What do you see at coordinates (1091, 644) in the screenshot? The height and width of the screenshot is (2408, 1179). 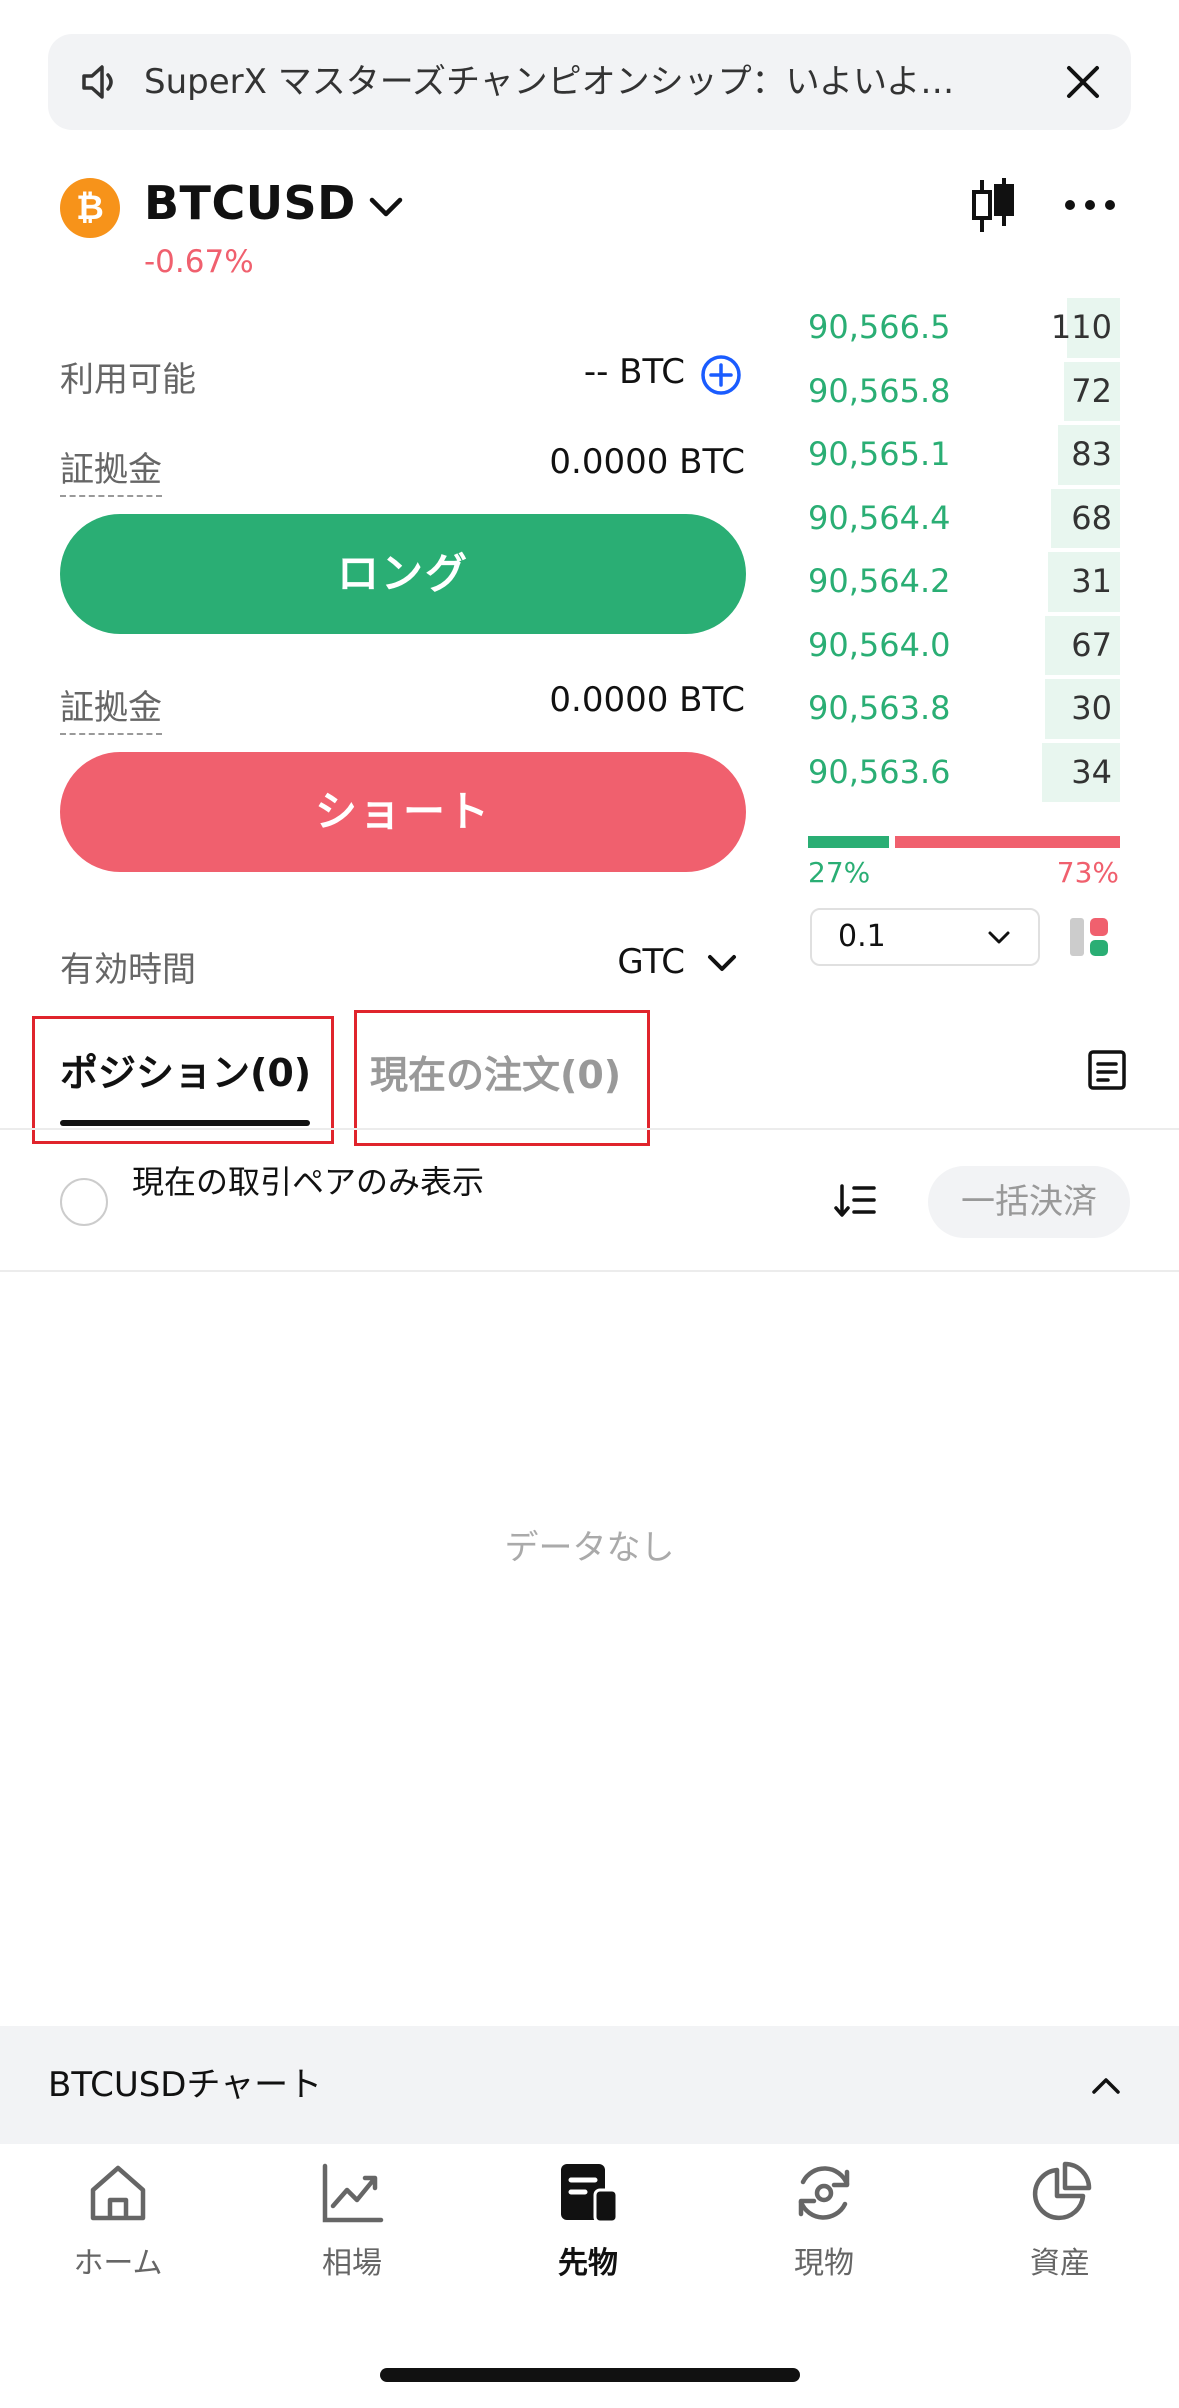 I see `orderbook-quantity: 67` at bounding box center [1091, 644].